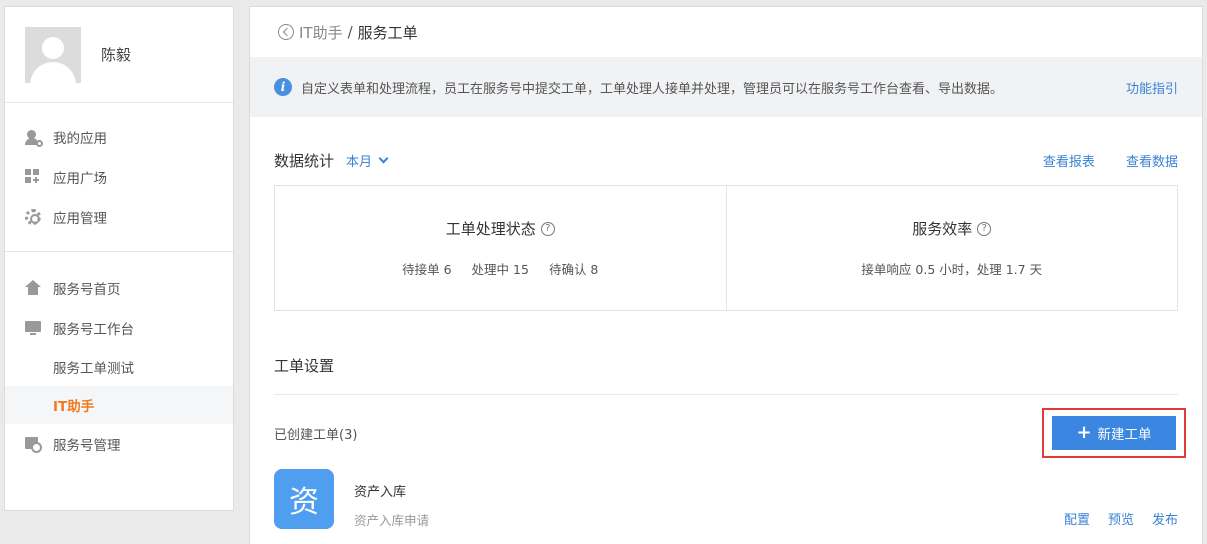  What do you see at coordinates (427, 269) in the screenshot?
I see `stat-value: 待接单 6` at bounding box center [427, 269].